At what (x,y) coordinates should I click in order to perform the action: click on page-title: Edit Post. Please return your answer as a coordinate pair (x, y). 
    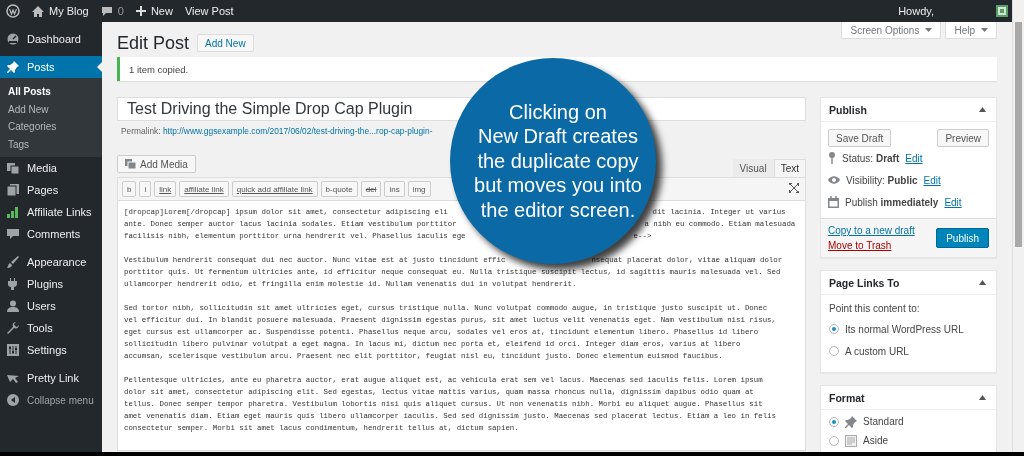
    Looking at the image, I should click on (153, 43).